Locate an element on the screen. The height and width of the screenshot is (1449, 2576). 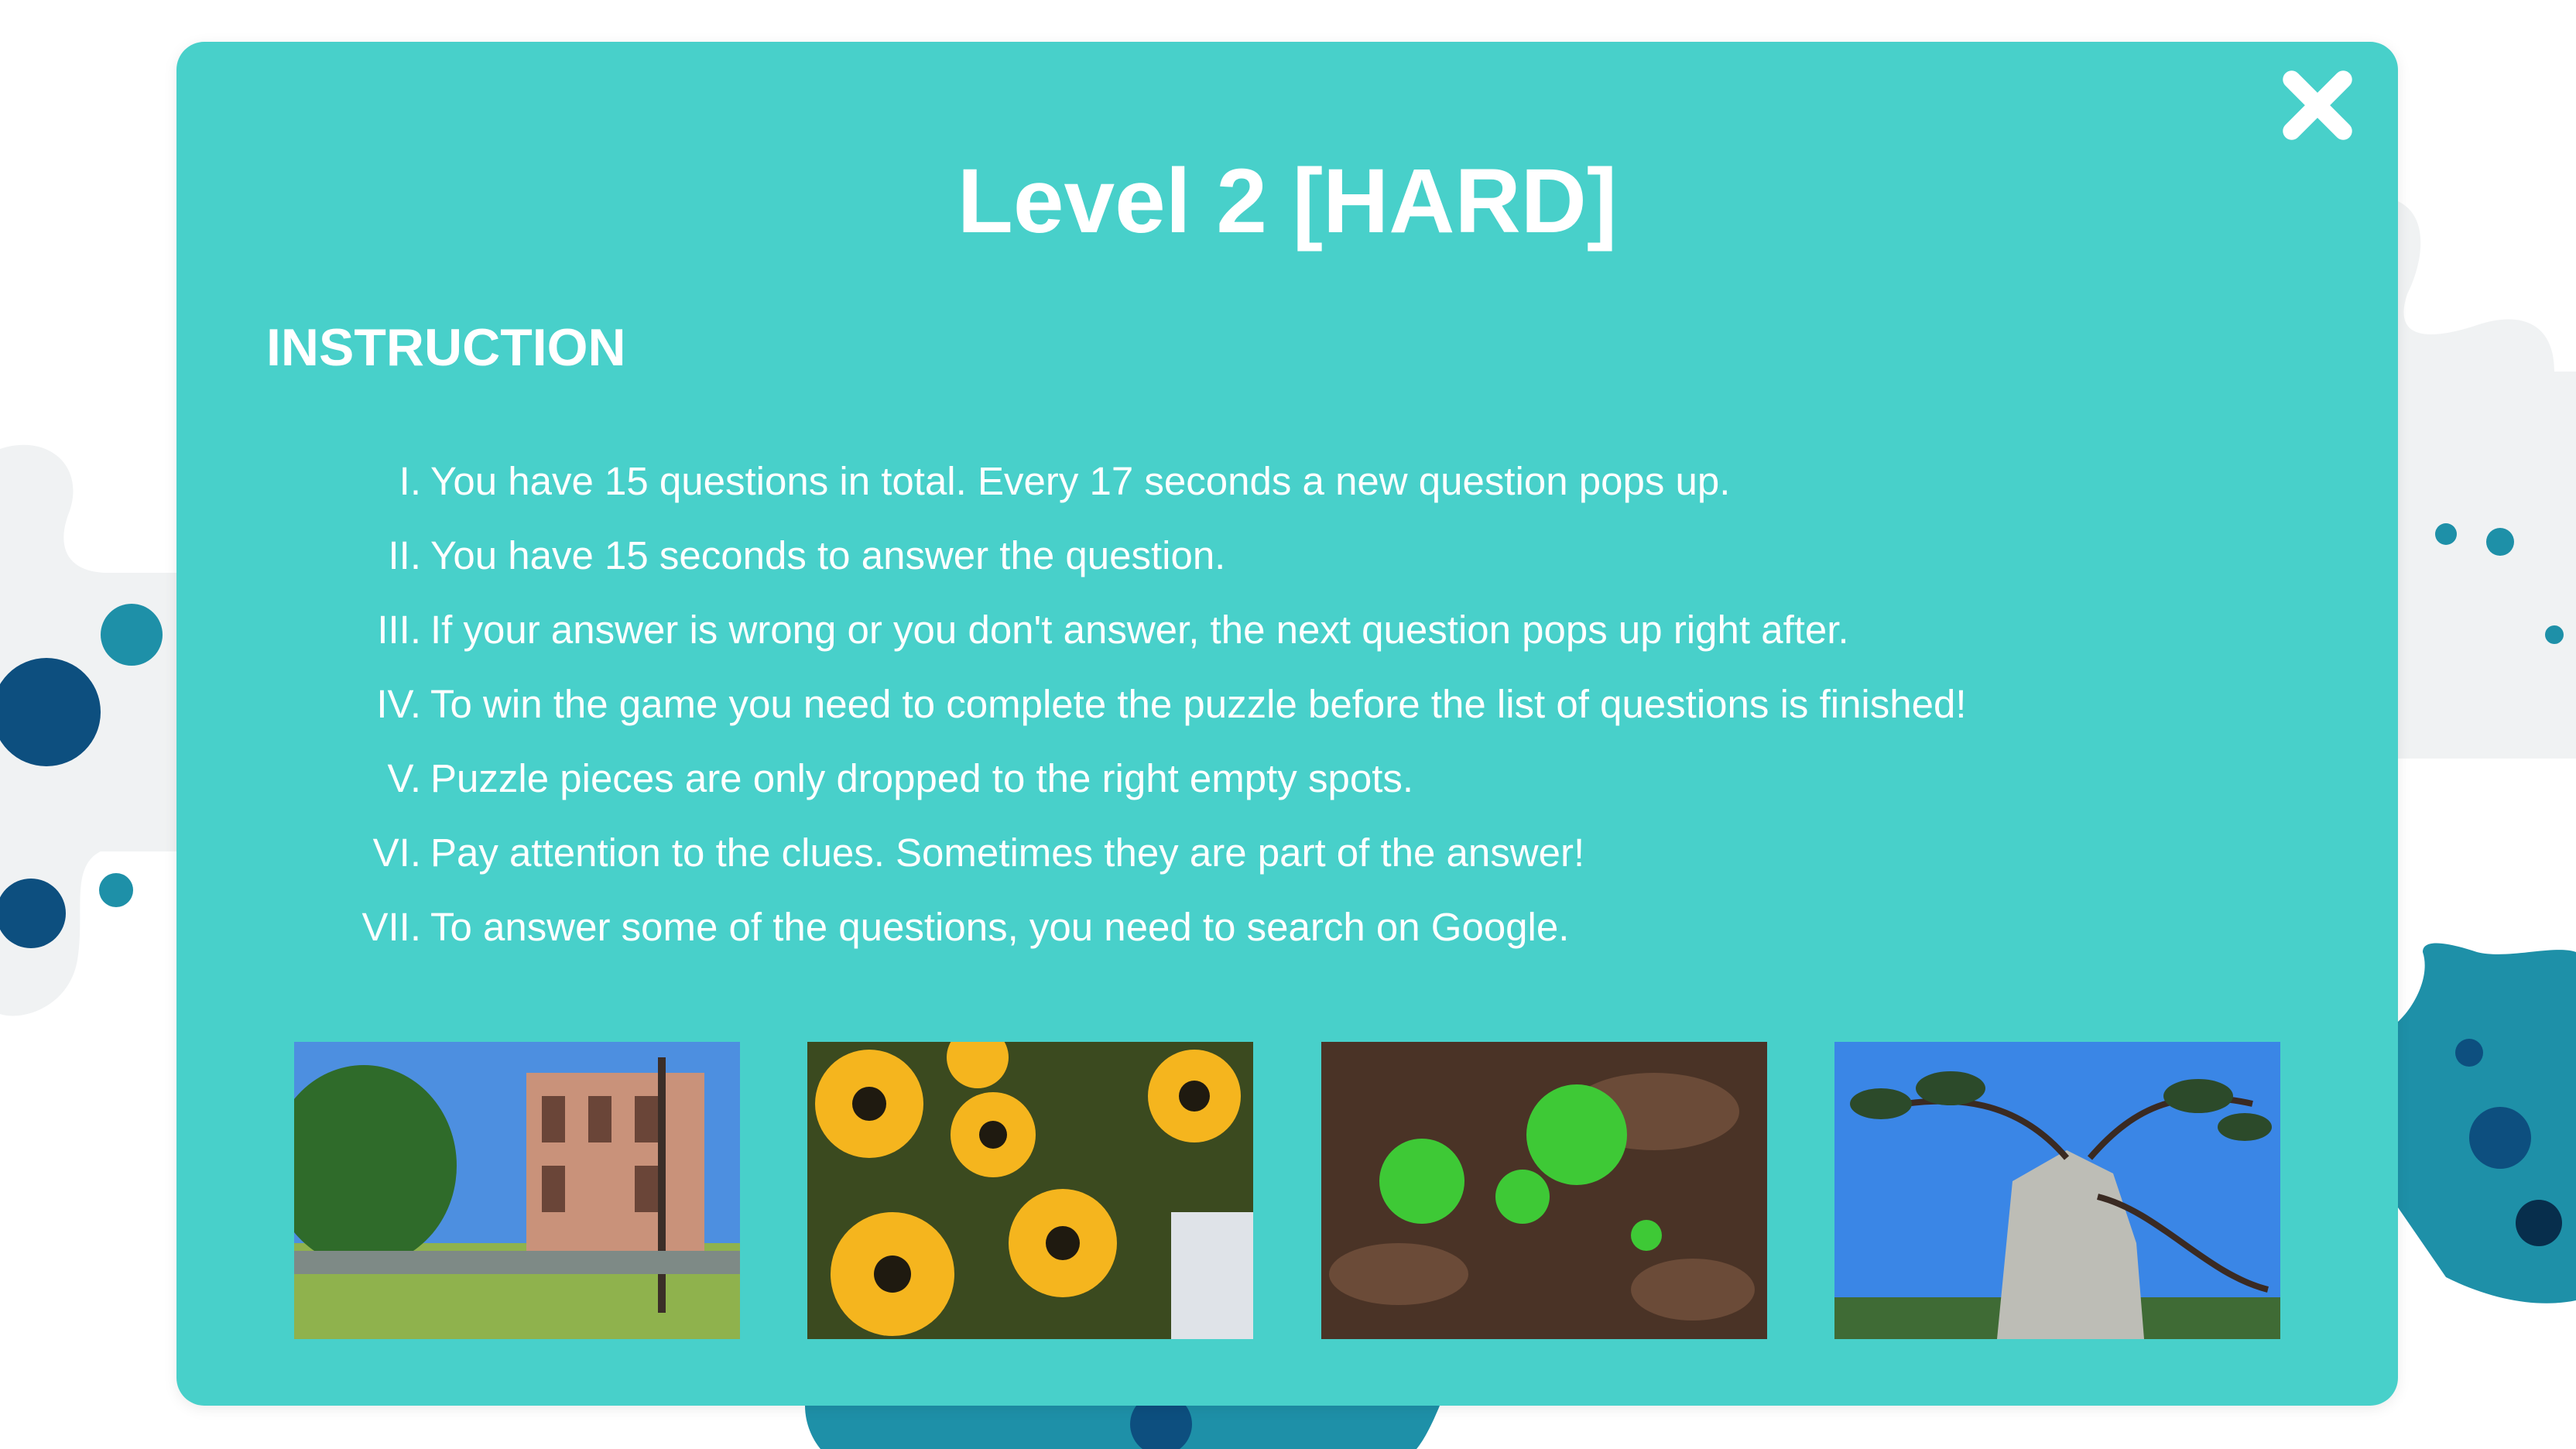
level-title: Level 2 [HARD] is located at coordinates (1287, 201).